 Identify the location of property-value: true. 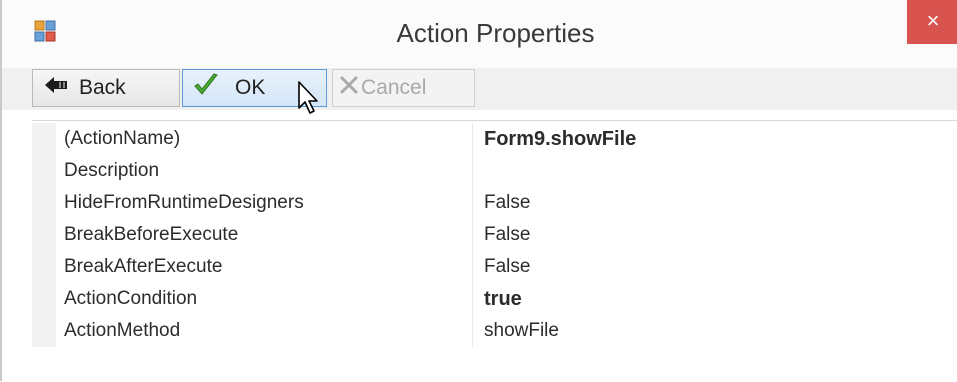
(503, 299).